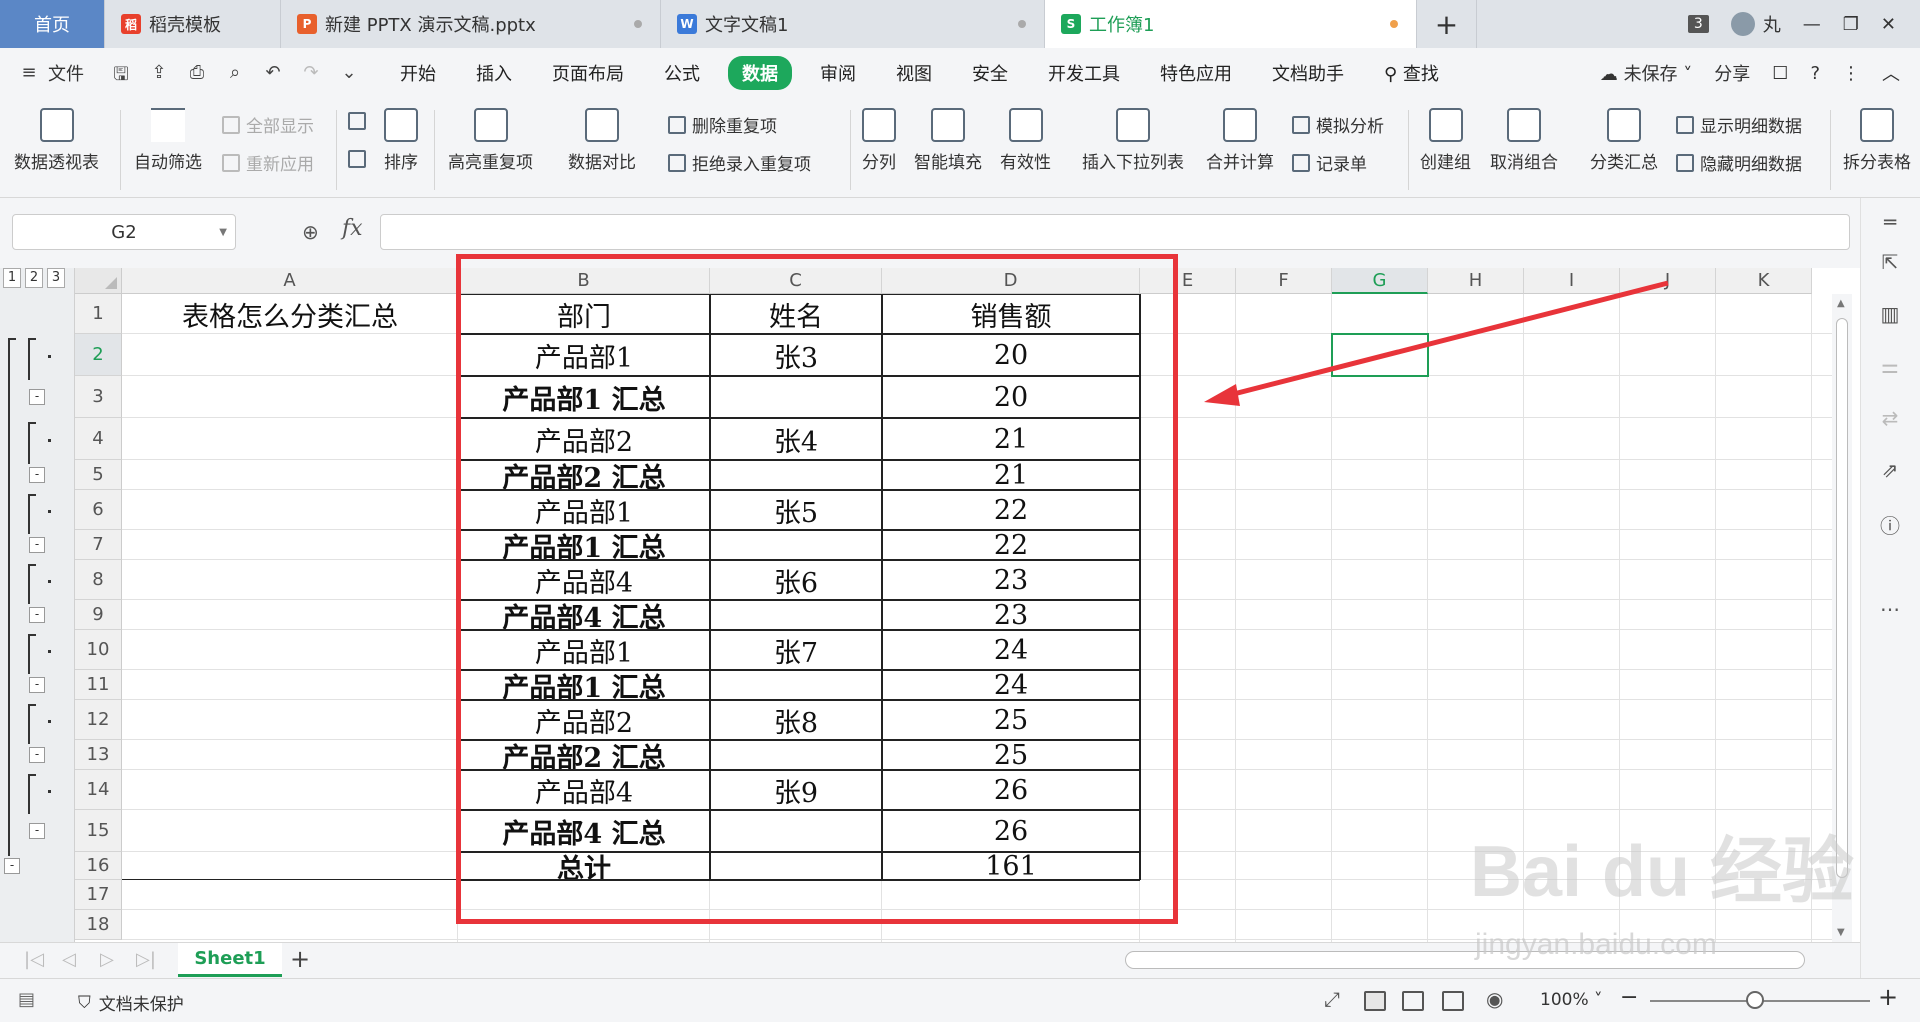 This screenshot has width=1920, height=1022. Describe the element at coordinates (98, 475) in the screenshot. I see `row-header-5: 5` at that location.